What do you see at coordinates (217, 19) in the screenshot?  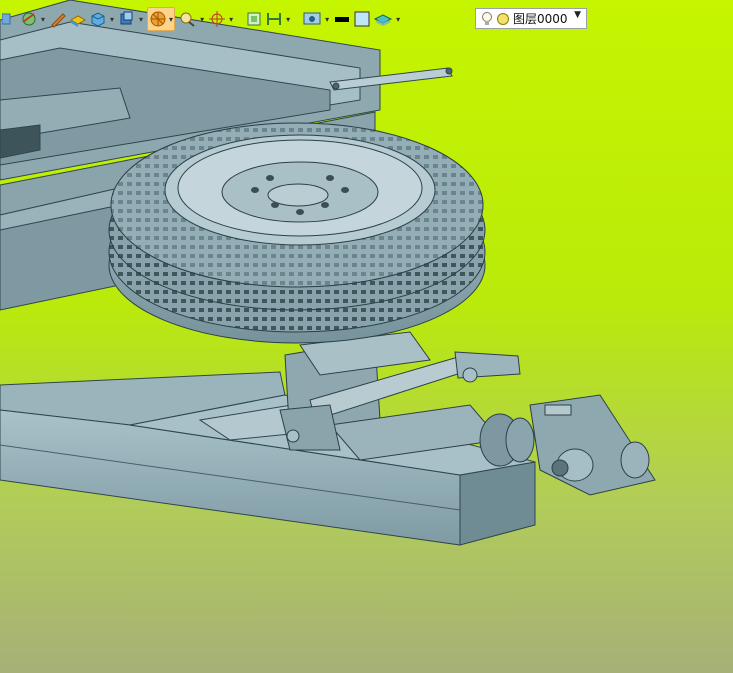 I see `snap-target-icon` at bounding box center [217, 19].